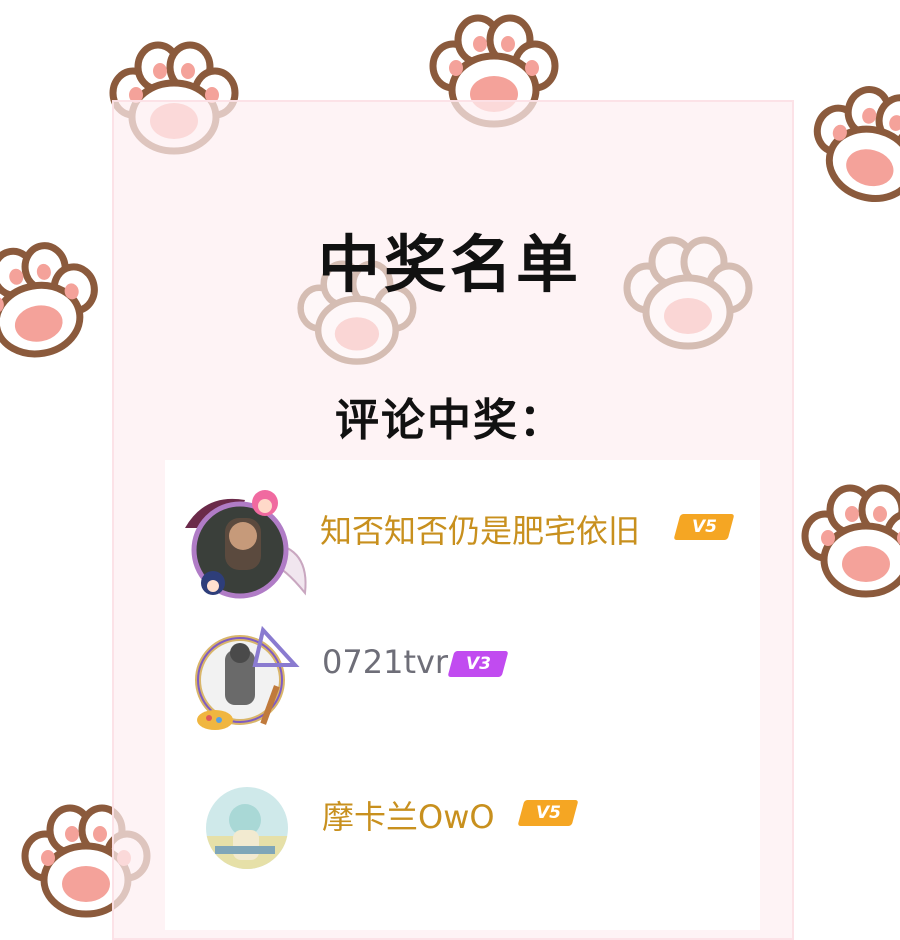  Describe the element at coordinates (480, 529) in the screenshot. I see `winner-name: 知否知否仍是肥宅依旧` at that location.